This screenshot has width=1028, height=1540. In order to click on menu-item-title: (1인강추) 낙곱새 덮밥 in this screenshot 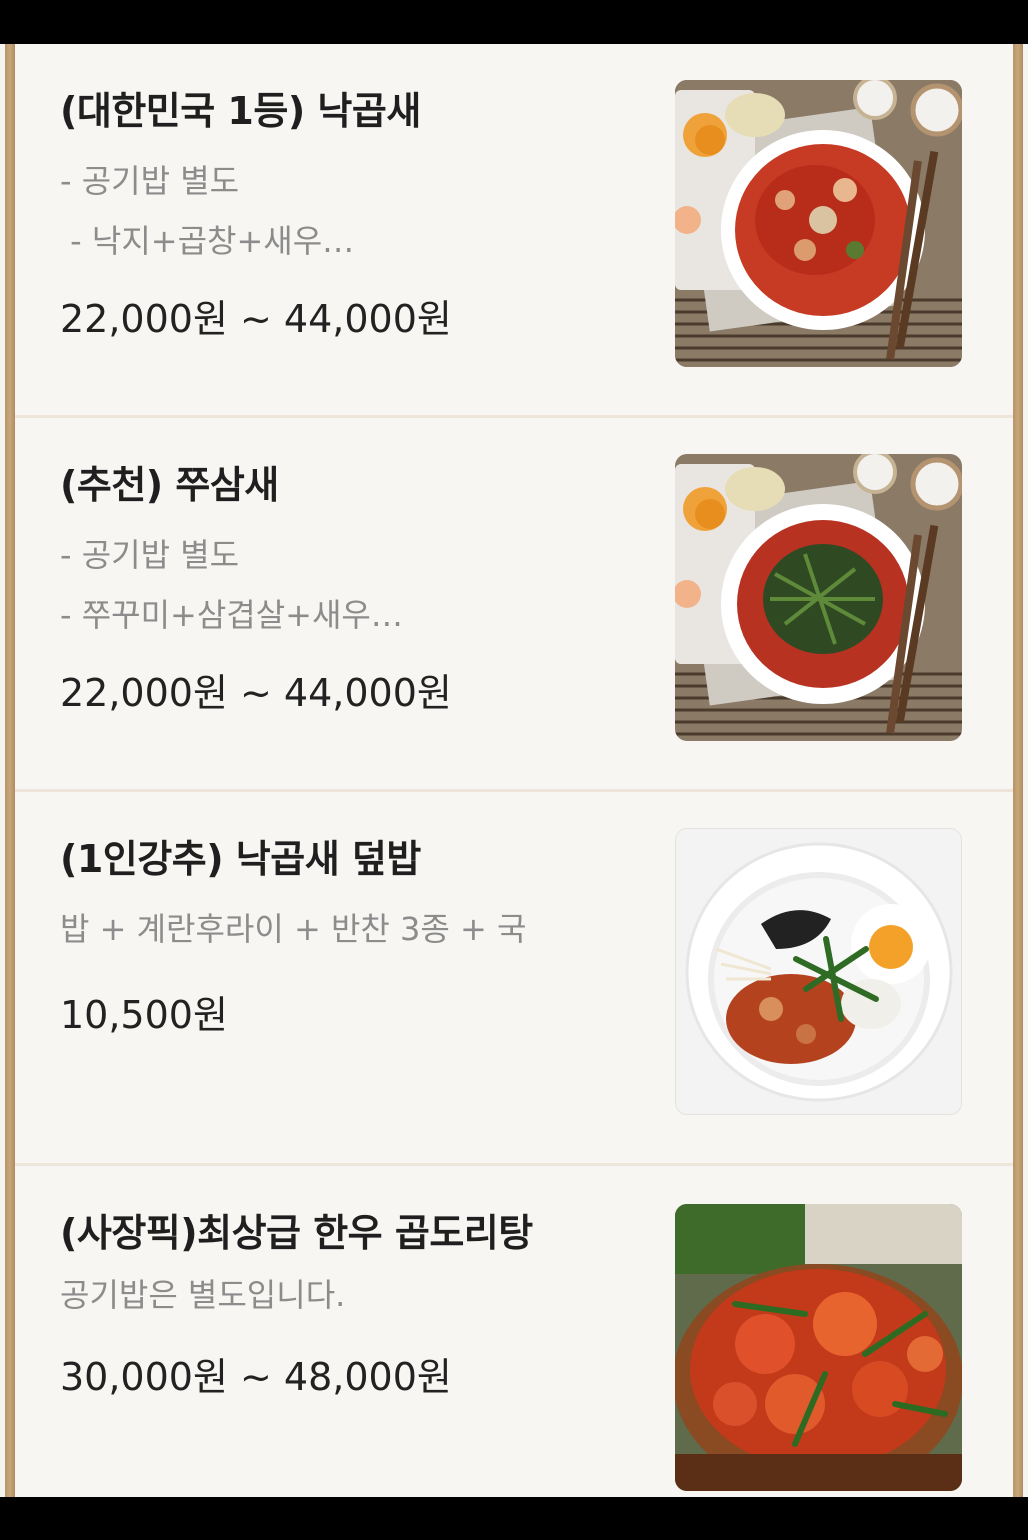, I will do `click(240, 859)`.